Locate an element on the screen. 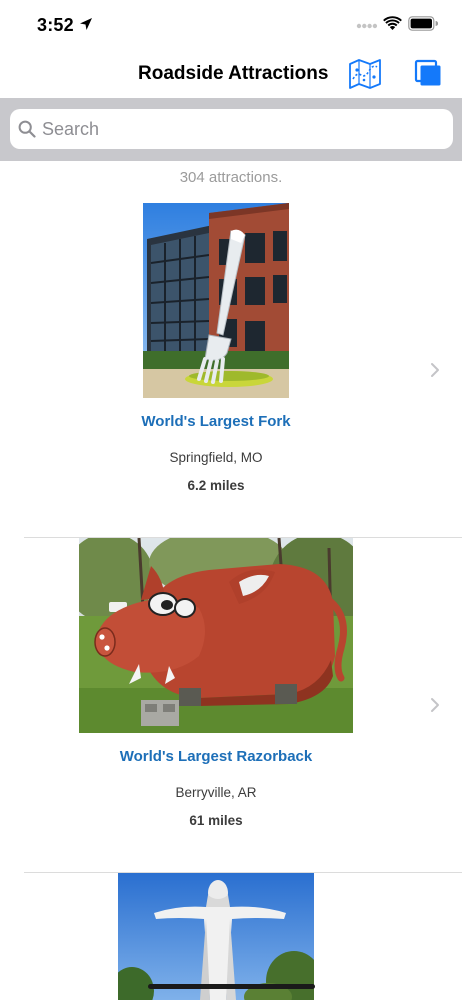  item-distance: 6.2 miles is located at coordinates (216, 485).